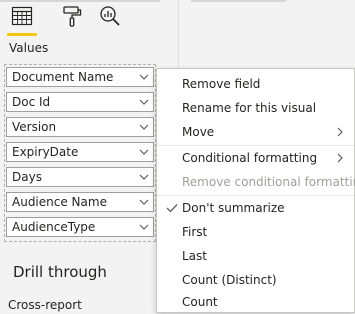 This screenshot has height=314, width=355. Describe the element at coordinates (233, 208) in the screenshot. I see `menu-item-label: Don't summarize` at that location.